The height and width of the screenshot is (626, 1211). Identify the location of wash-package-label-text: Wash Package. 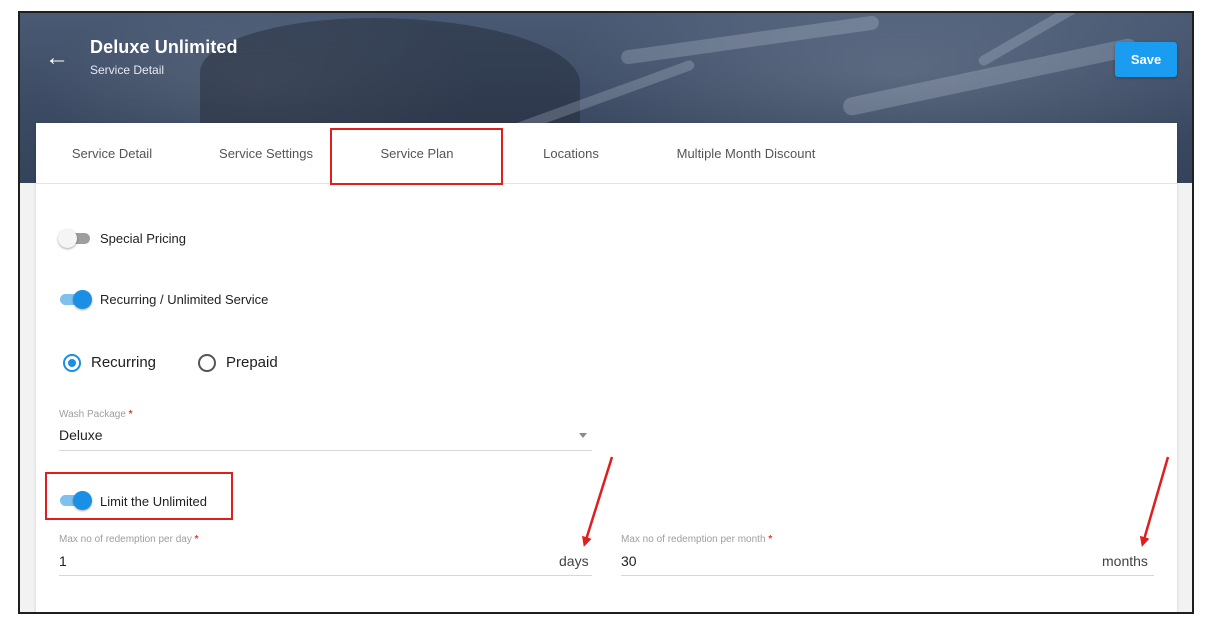
(92, 414).